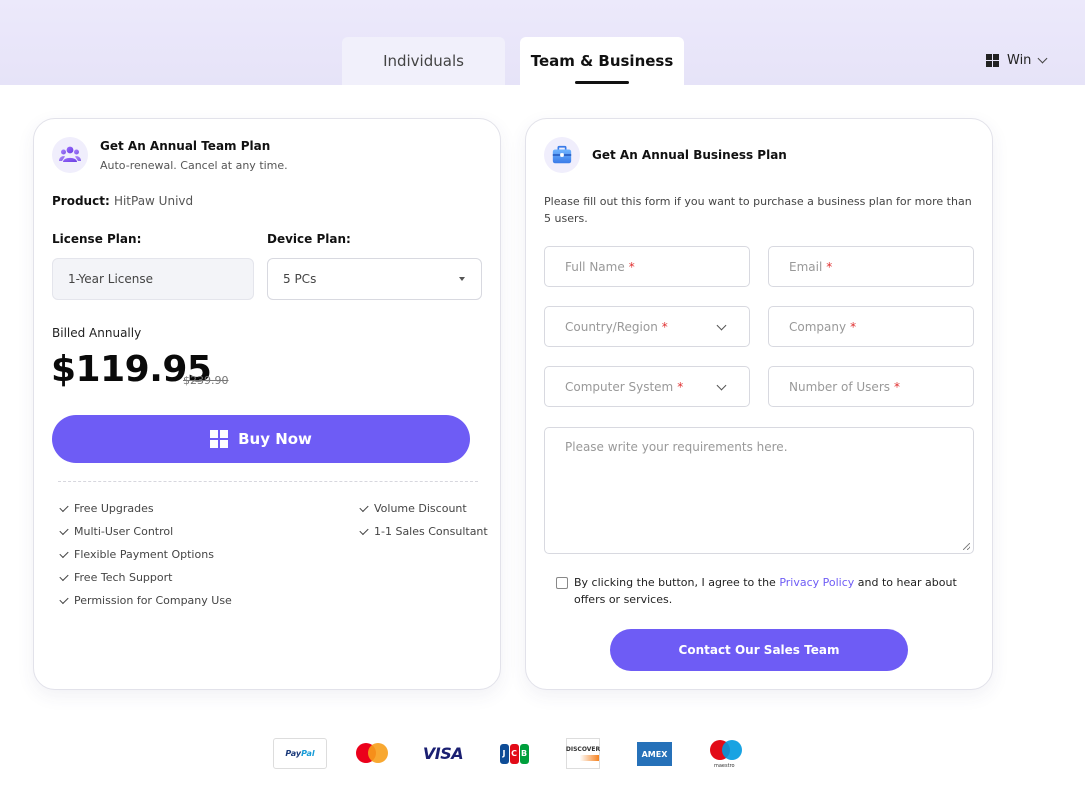  What do you see at coordinates (840, 386) in the screenshot?
I see `number-of-users-placeholder: Number of Users` at bounding box center [840, 386].